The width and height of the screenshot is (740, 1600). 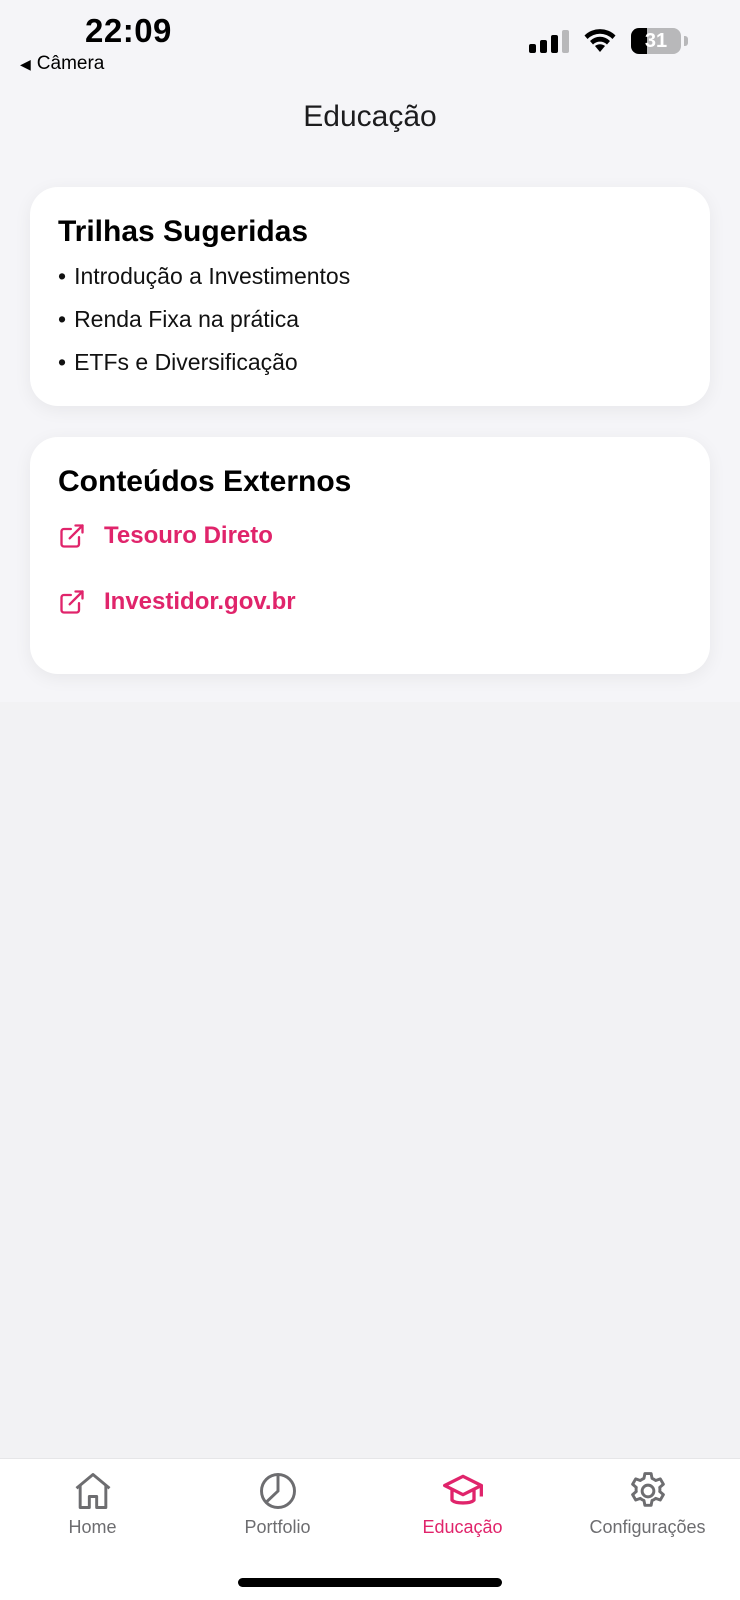 What do you see at coordinates (462, 1527) in the screenshot?
I see `tab-label: Educação` at bounding box center [462, 1527].